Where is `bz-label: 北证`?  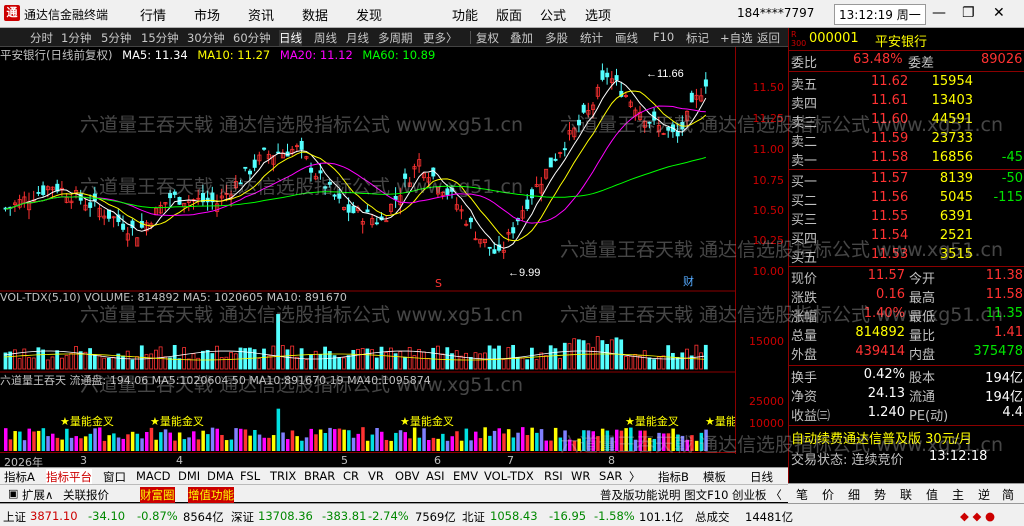 bz-label: 北证 is located at coordinates (473, 517).